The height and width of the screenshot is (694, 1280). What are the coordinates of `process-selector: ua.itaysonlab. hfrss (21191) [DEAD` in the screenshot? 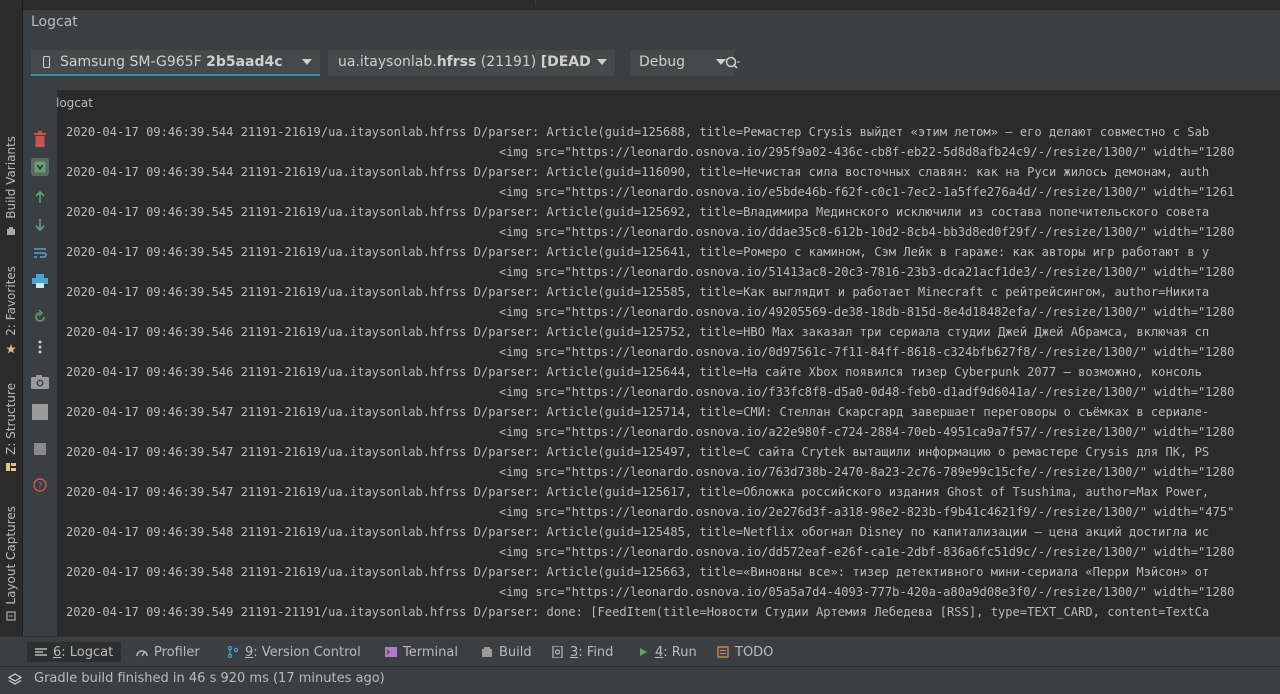 It's located at (471, 63).